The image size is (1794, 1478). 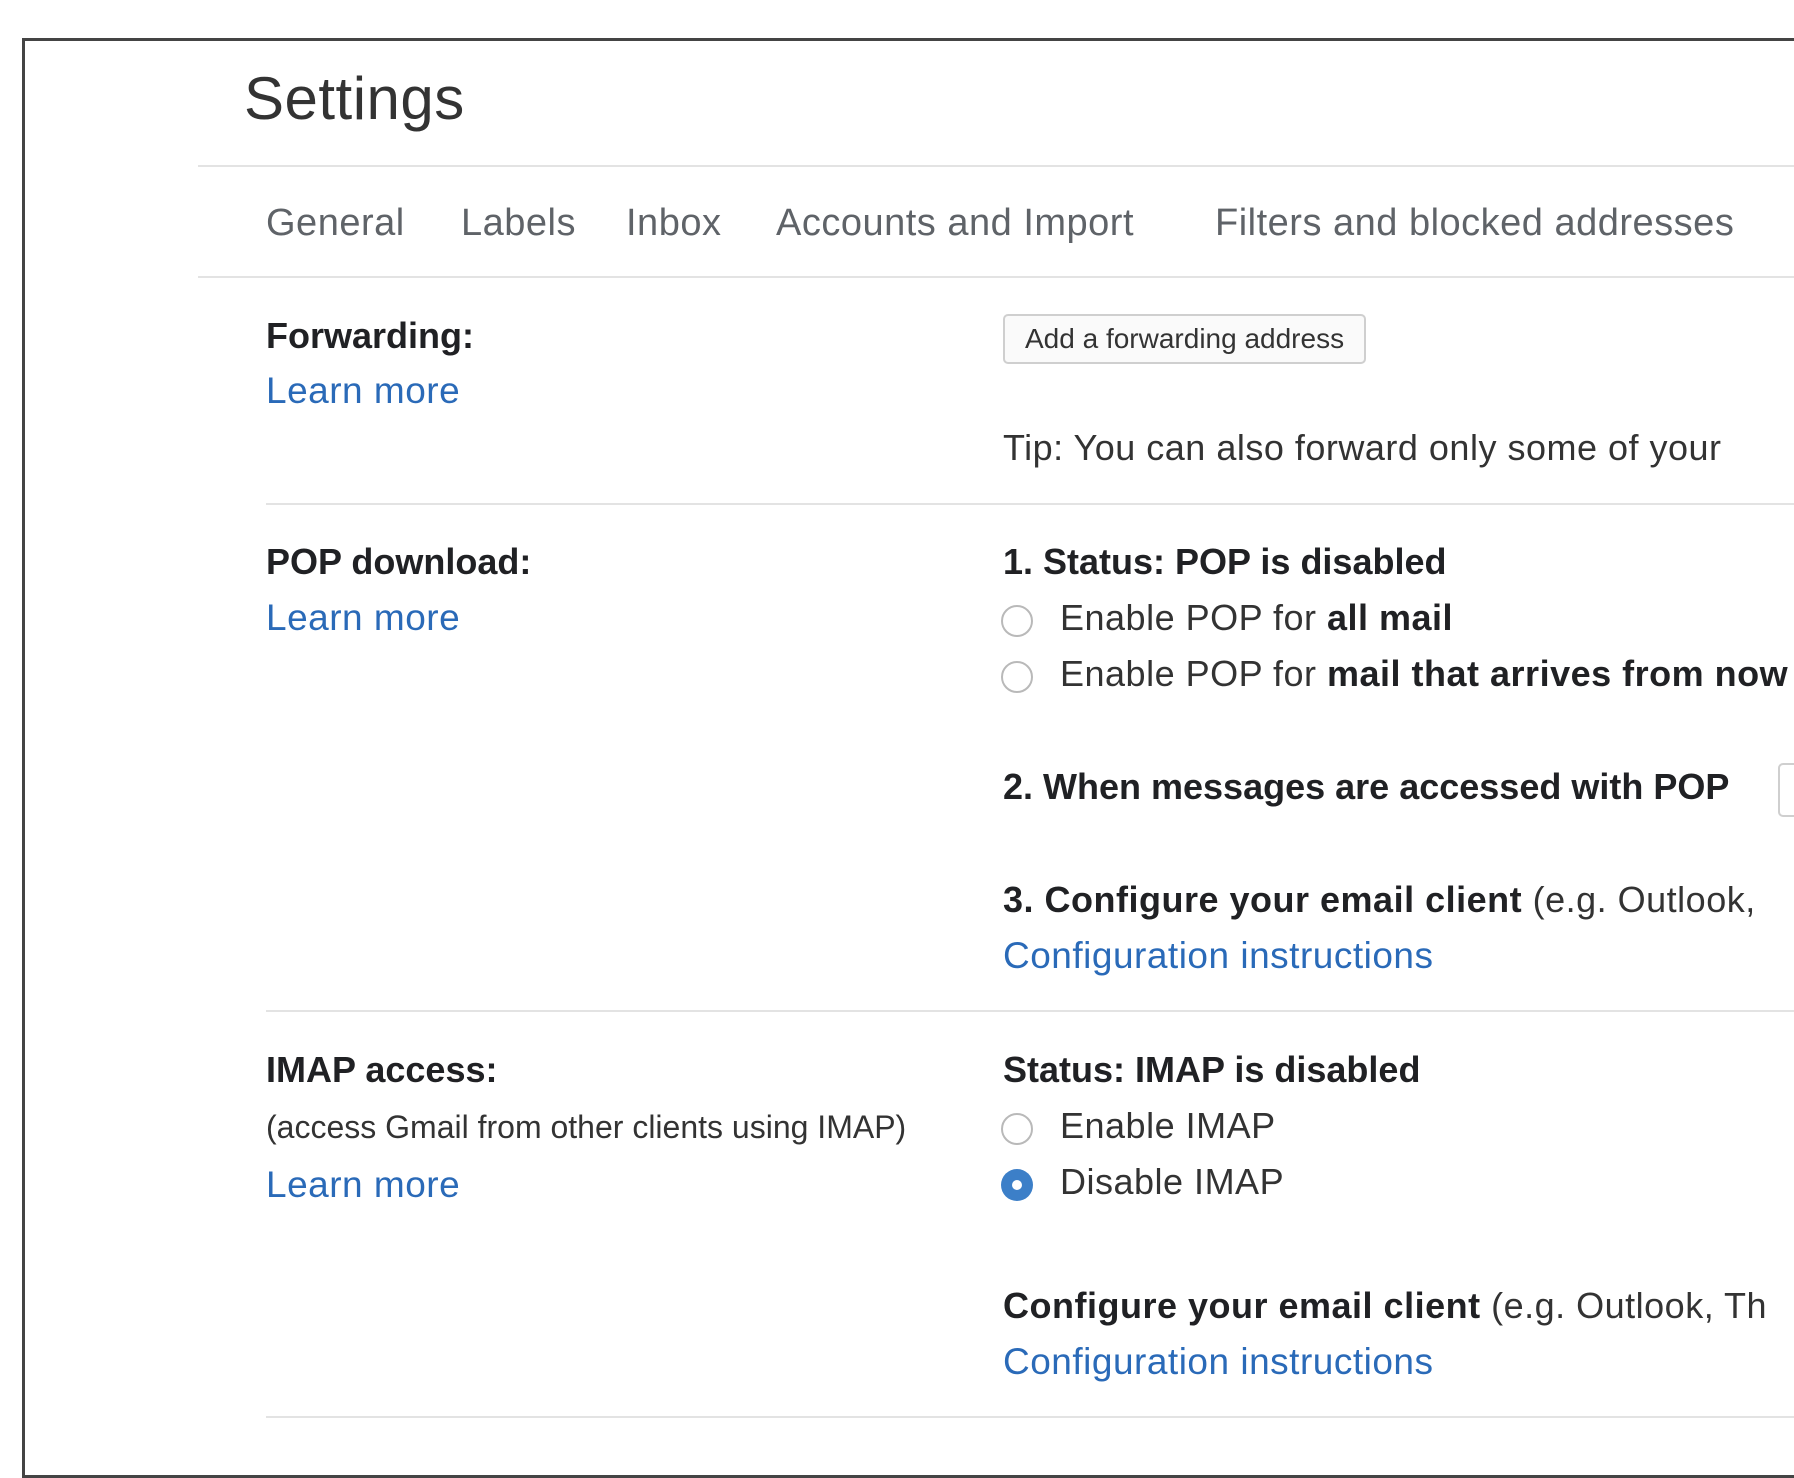 What do you see at coordinates (1193, 617) in the screenshot?
I see `pop-all-mail-prefix: Enable POP for` at bounding box center [1193, 617].